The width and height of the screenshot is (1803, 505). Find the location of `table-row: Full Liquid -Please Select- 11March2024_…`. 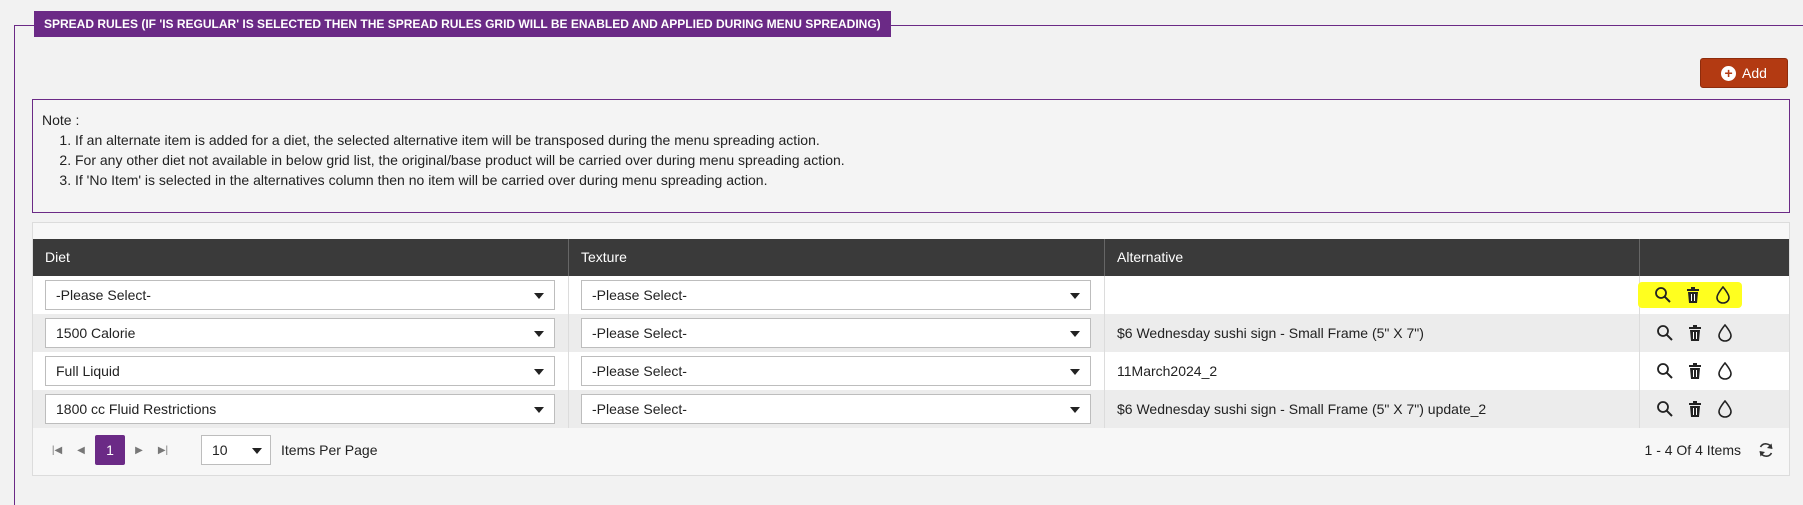

table-row: Full Liquid -Please Select- 11March2024_… is located at coordinates (911, 371).